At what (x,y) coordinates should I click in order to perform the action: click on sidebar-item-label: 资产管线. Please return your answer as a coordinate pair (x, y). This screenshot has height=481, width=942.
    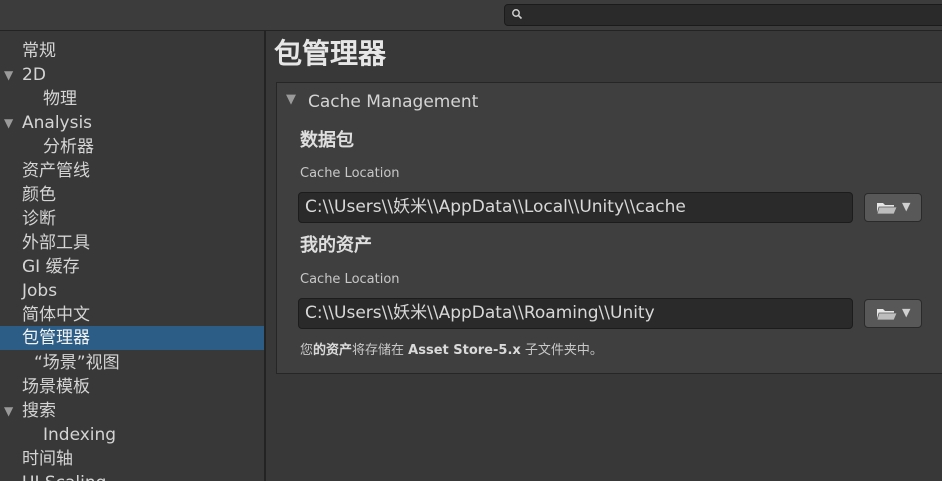
    Looking at the image, I should click on (56, 171).